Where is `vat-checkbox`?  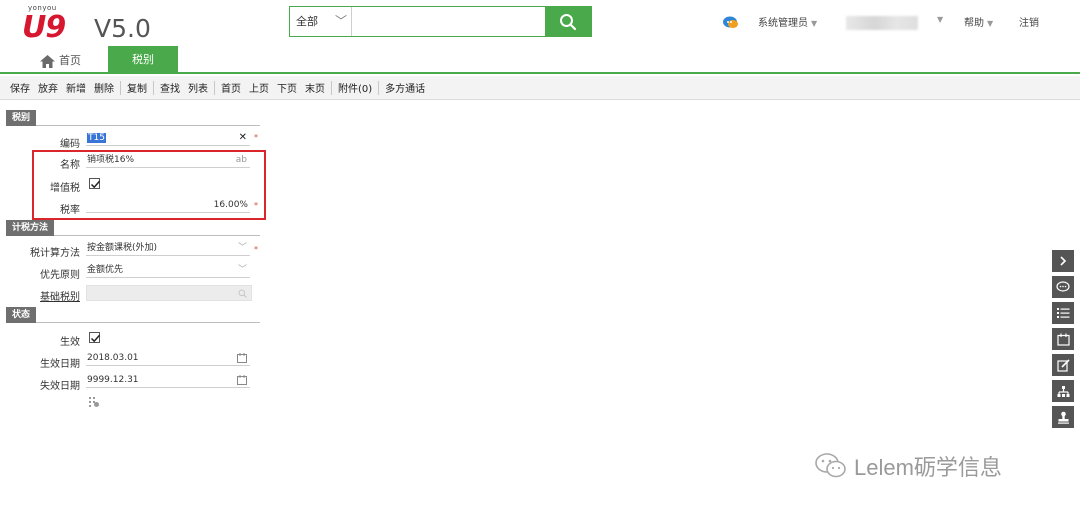 vat-checkbox is located at coordinates (95, 183).